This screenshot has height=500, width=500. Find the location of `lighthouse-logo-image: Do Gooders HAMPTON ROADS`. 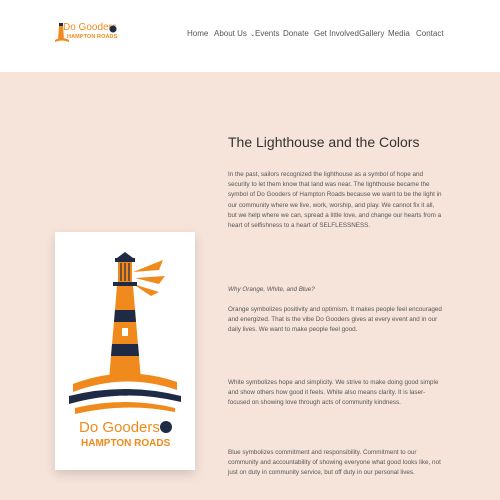

lighthouse-logo-image: Do Gooders HAMPTON ROADS is located at coordinates (125, 350).